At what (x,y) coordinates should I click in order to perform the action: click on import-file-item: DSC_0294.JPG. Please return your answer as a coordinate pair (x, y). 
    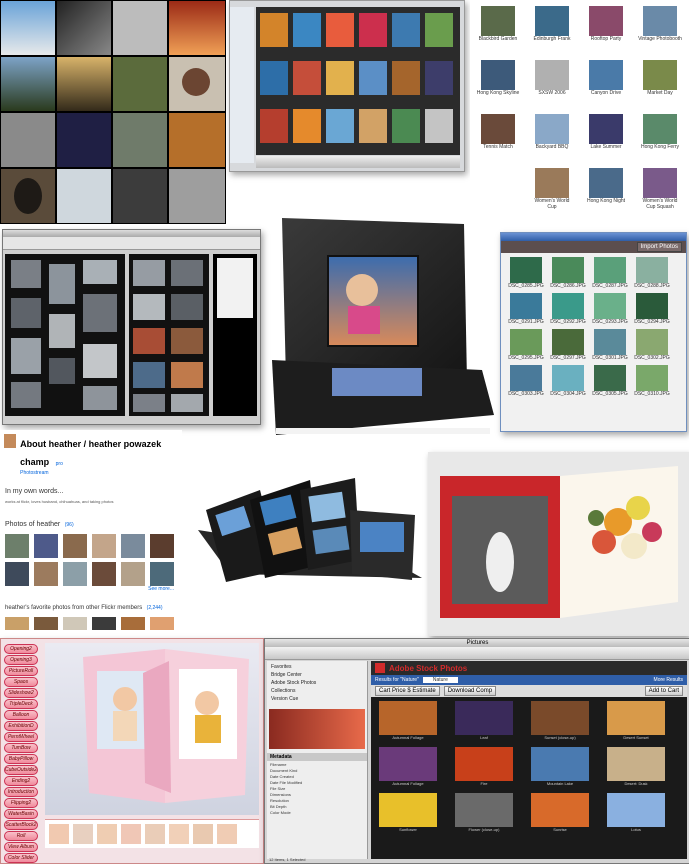
    Looking at the image, I should click on (652, 309).